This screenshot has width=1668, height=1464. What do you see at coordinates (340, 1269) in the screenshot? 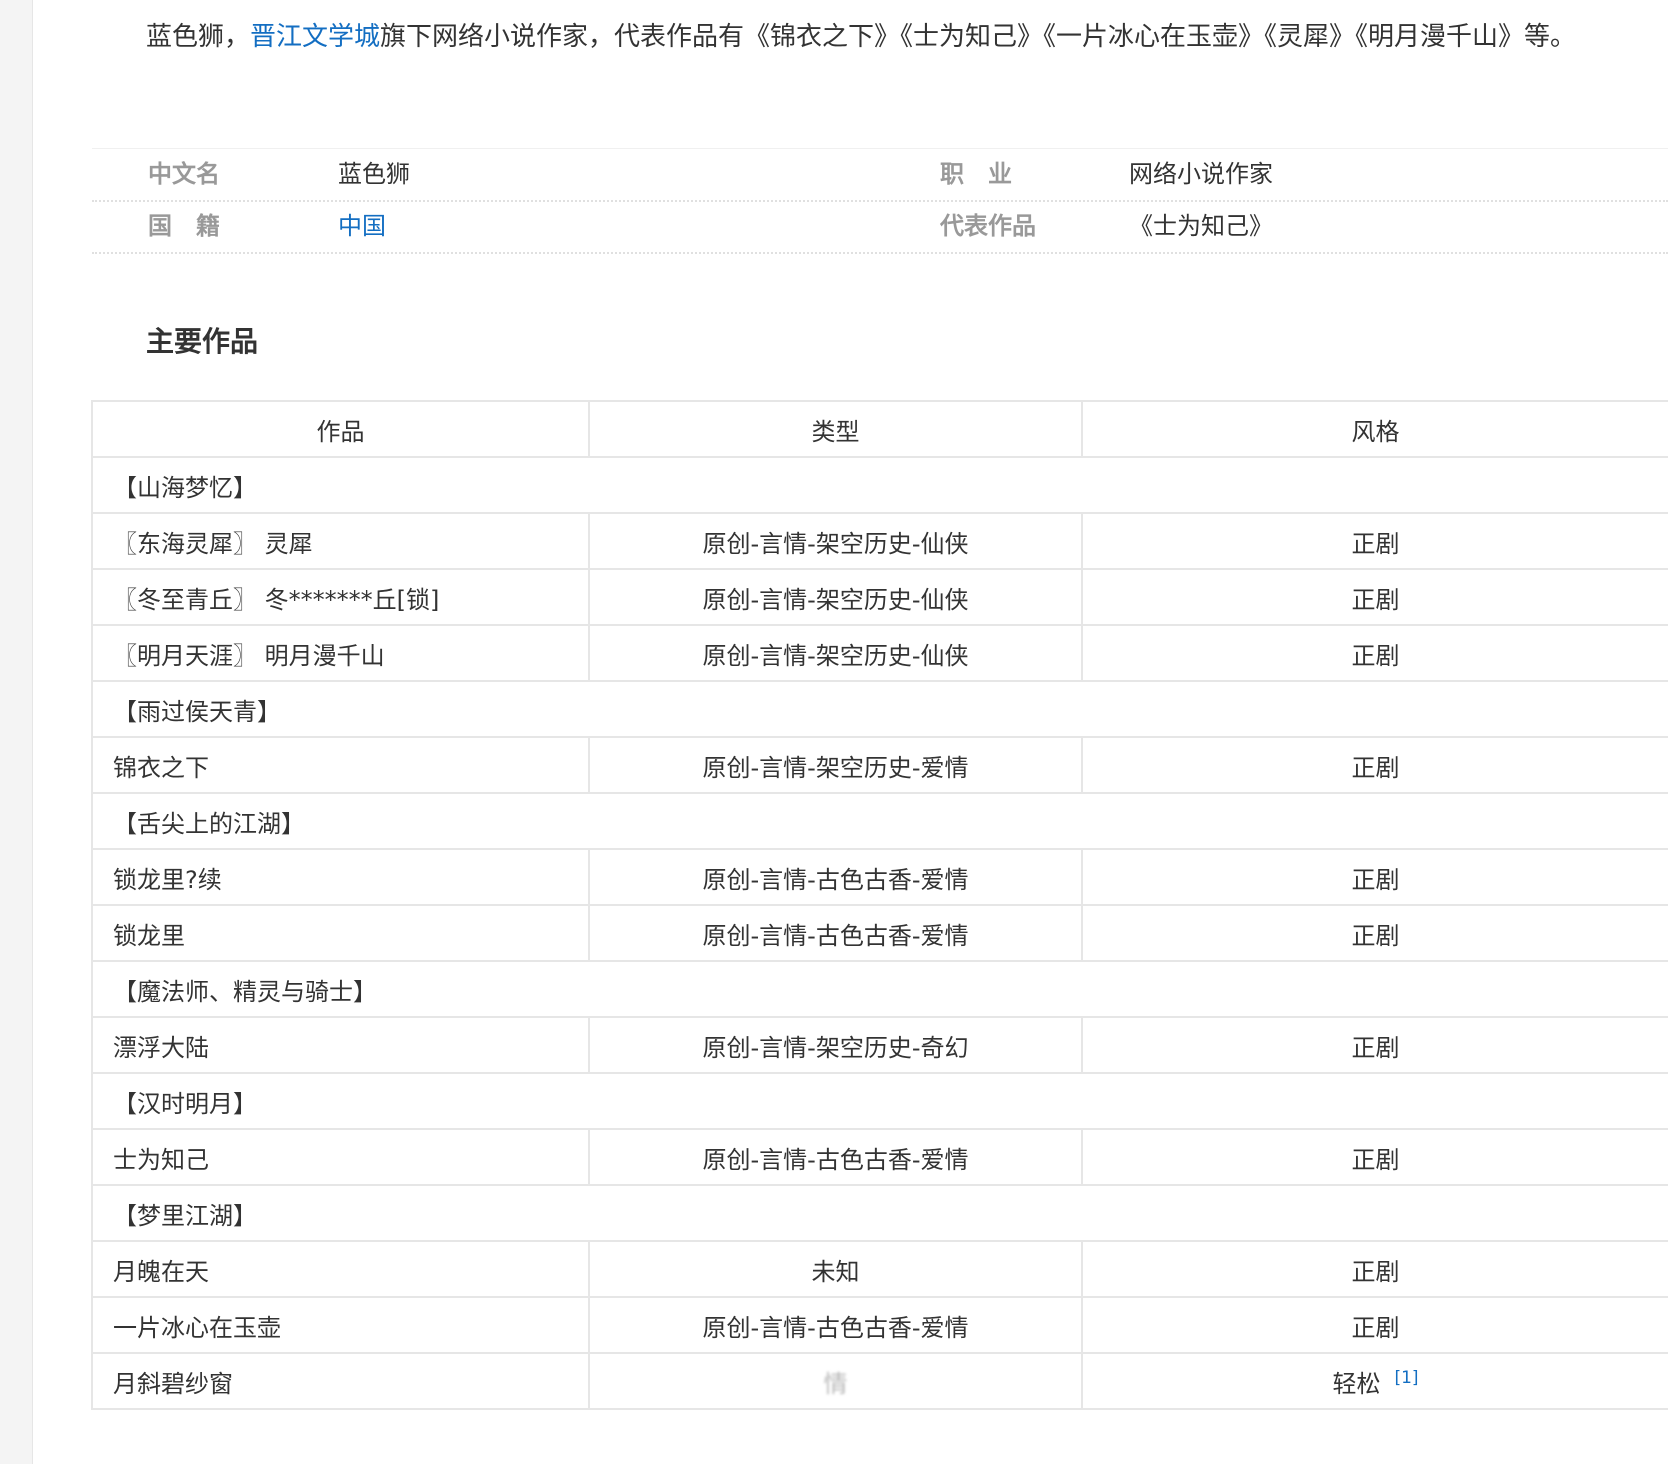
I see `work-name: 月魄在天` at bounding box center [340, 1269].